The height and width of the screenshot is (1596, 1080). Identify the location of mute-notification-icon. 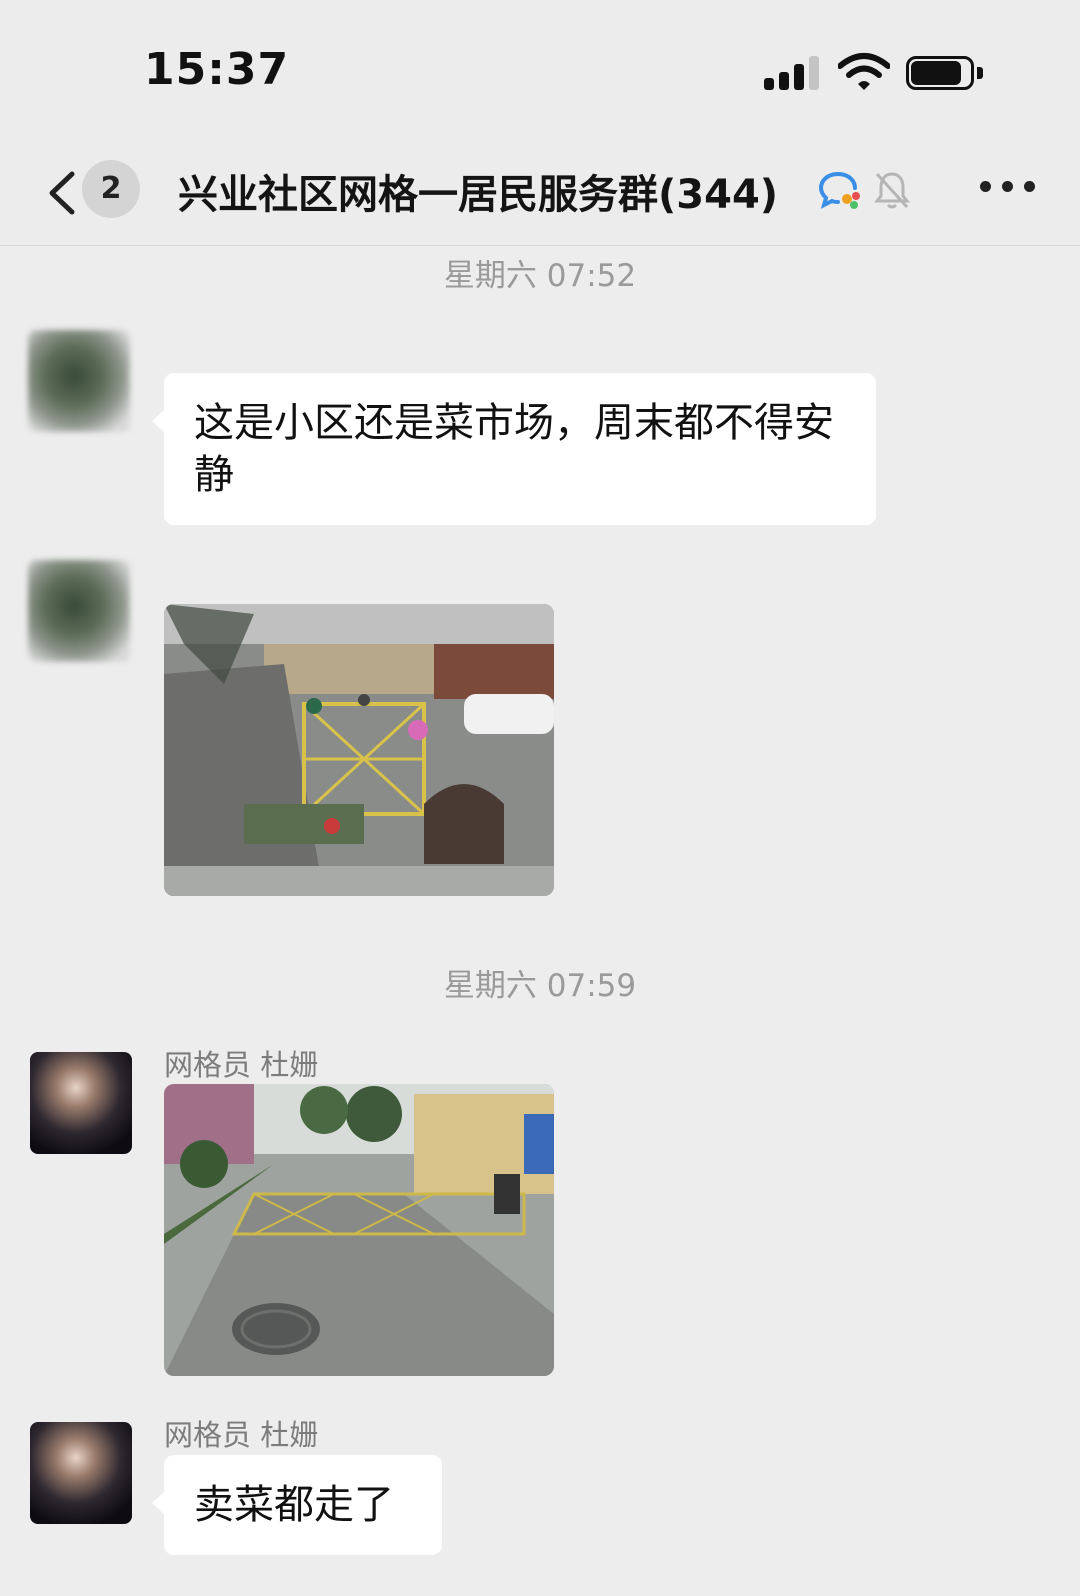
(892, 190).